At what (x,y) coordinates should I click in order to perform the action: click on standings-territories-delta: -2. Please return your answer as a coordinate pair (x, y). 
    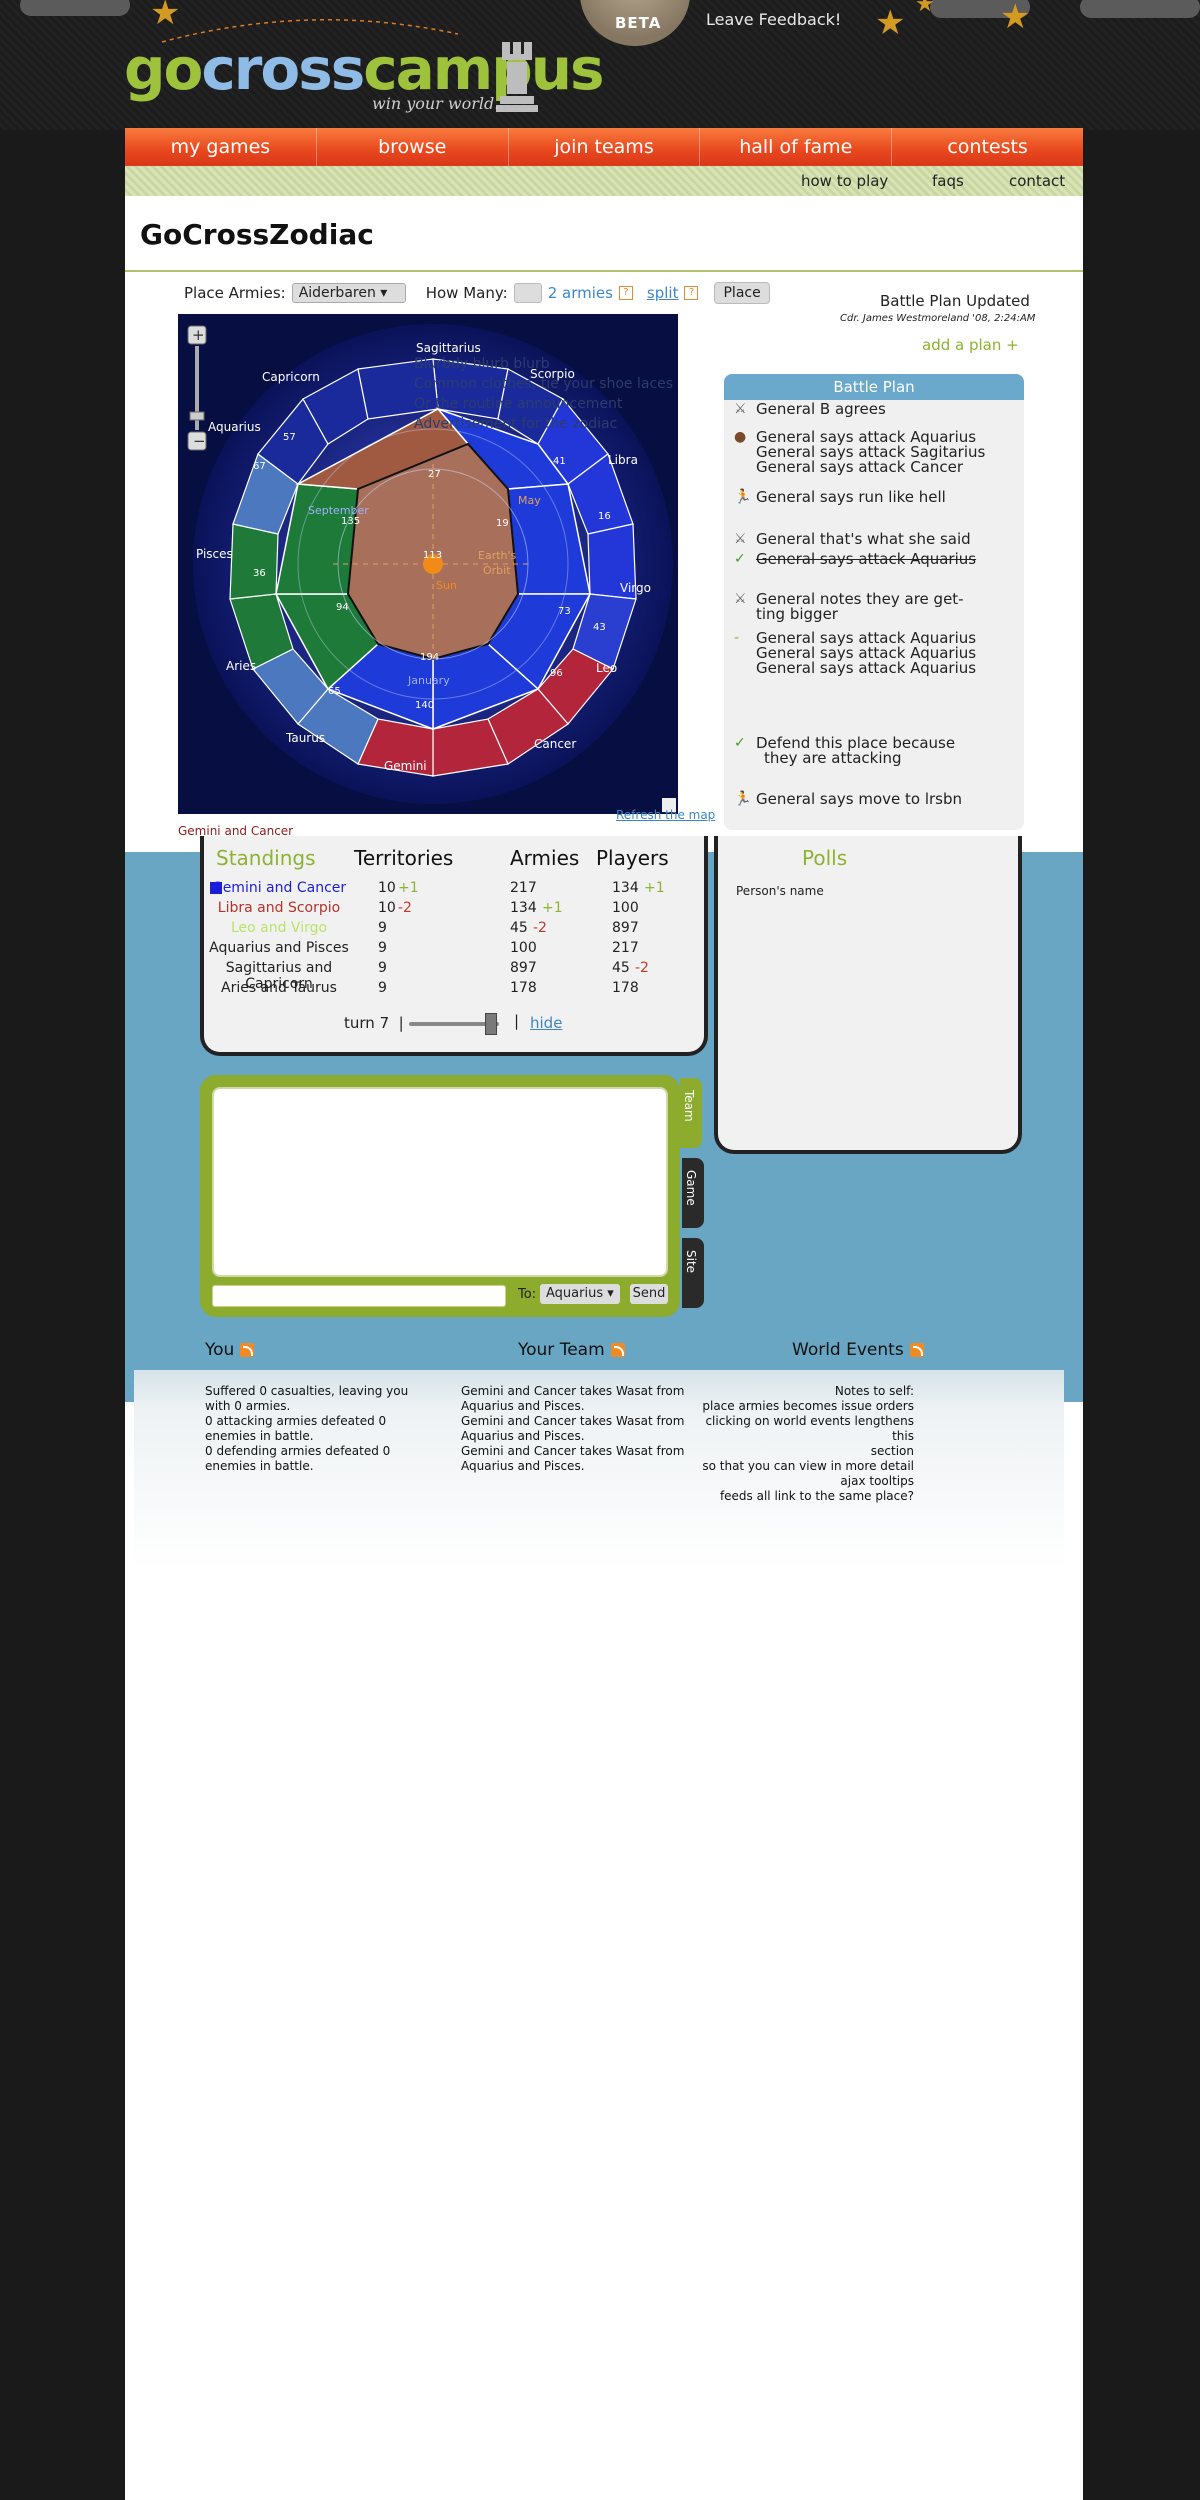
    Looking at the image, I should click on (405, 908).